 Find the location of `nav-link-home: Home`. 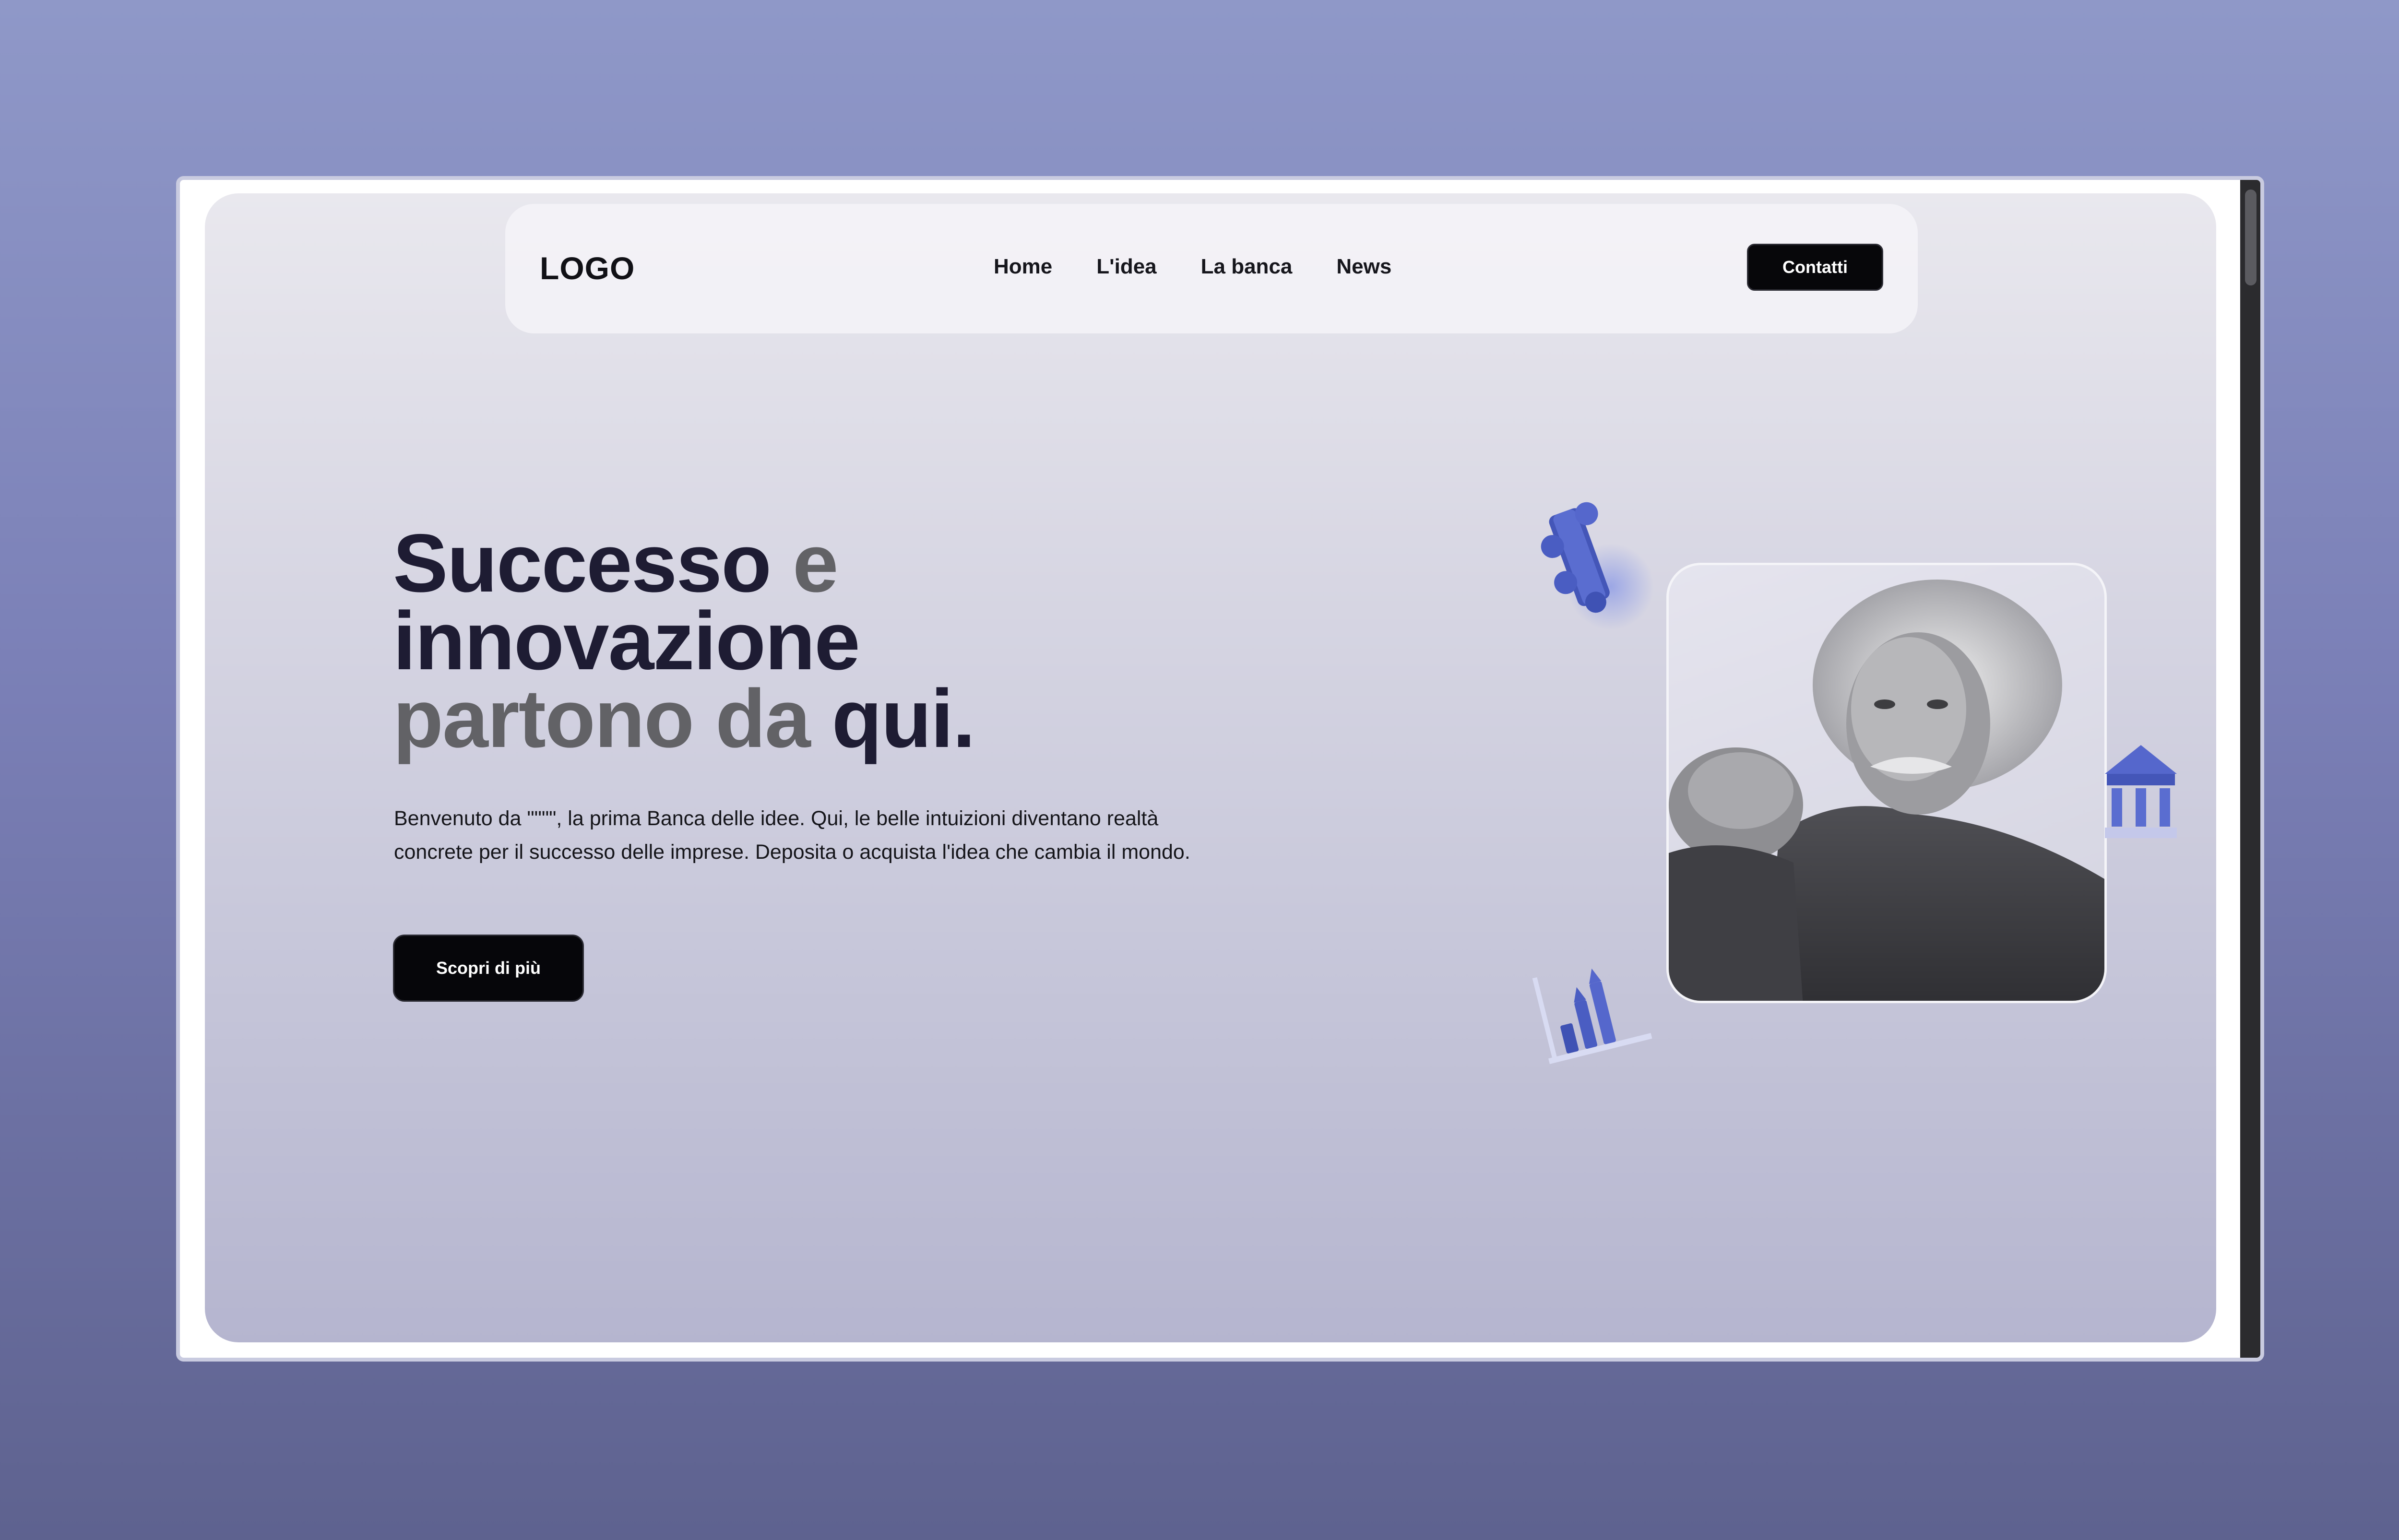

nav-link-home: Home is located at coordinates (1023, 267).